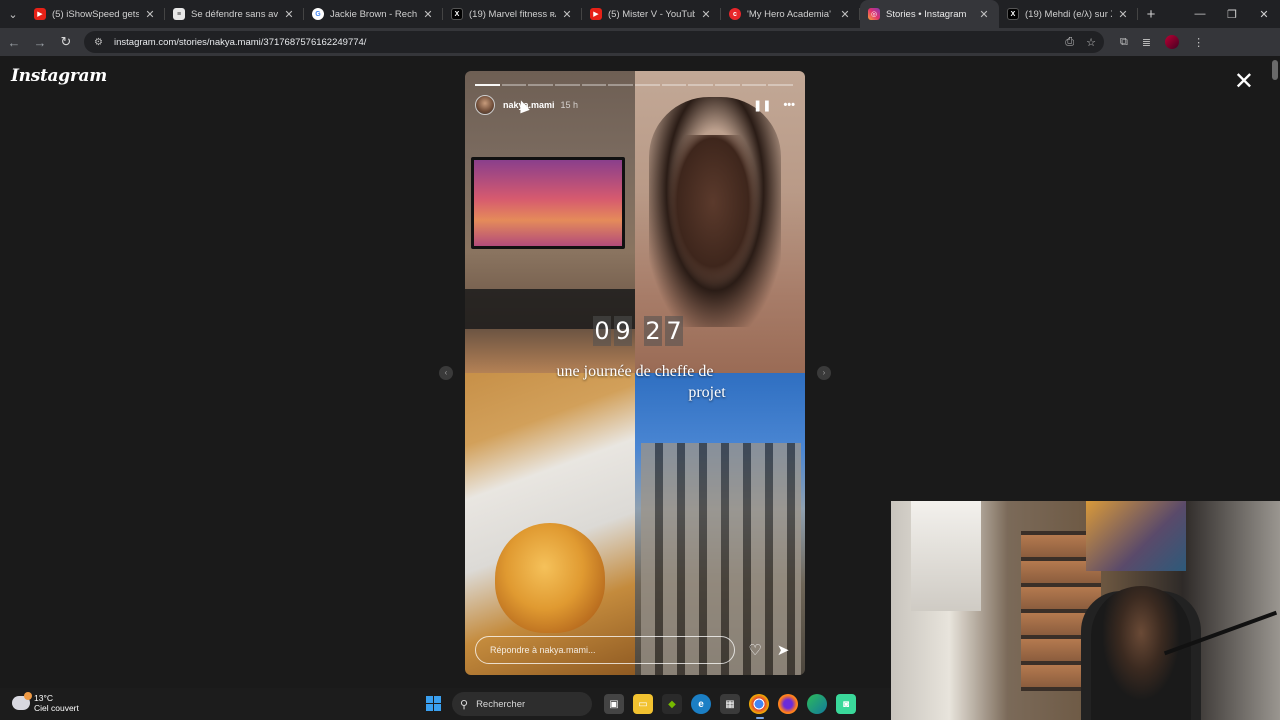  What do you see at coordinates (614, 704) in the screenshot?
I see `task-view-icon: ▣` at bounding box center [614, 704].